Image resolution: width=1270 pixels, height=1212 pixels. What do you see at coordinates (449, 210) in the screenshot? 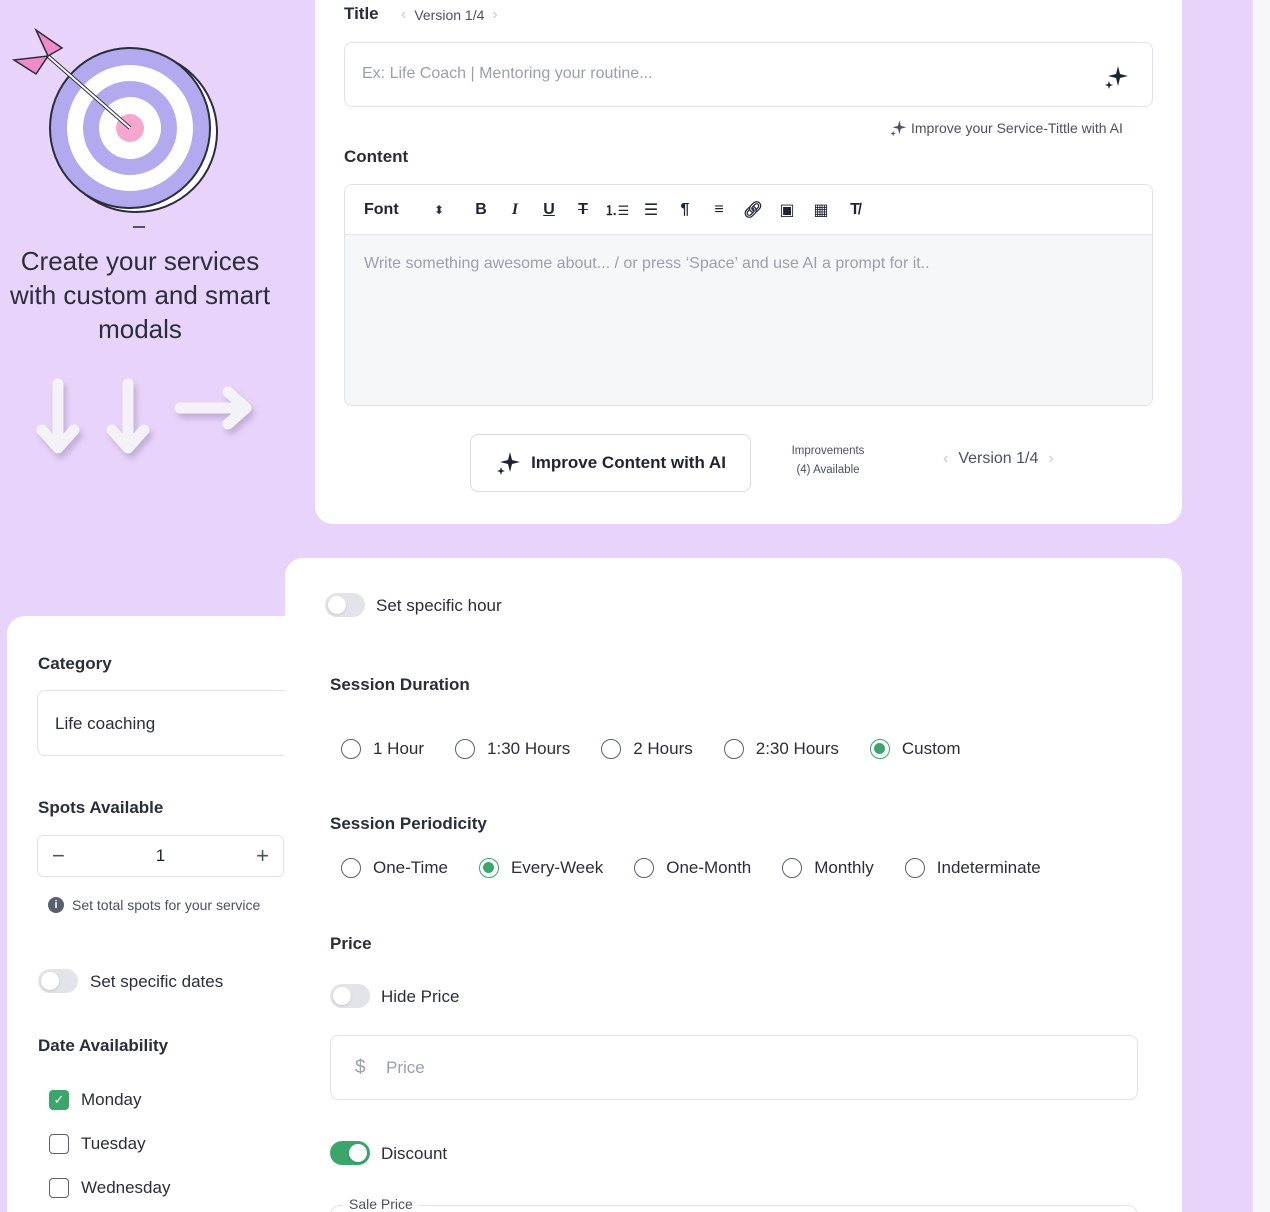
I see `font-select-arrows-icon: ⬍` at bounding box center [449, 210].